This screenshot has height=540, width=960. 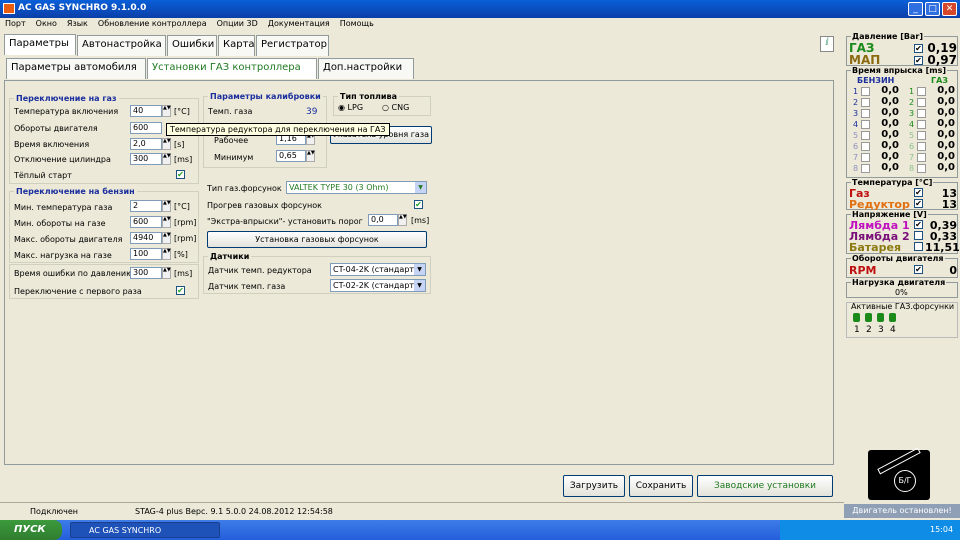 I want to click on min-gas-rpm-stepper: ▲▼, so click(x=166, y=222).